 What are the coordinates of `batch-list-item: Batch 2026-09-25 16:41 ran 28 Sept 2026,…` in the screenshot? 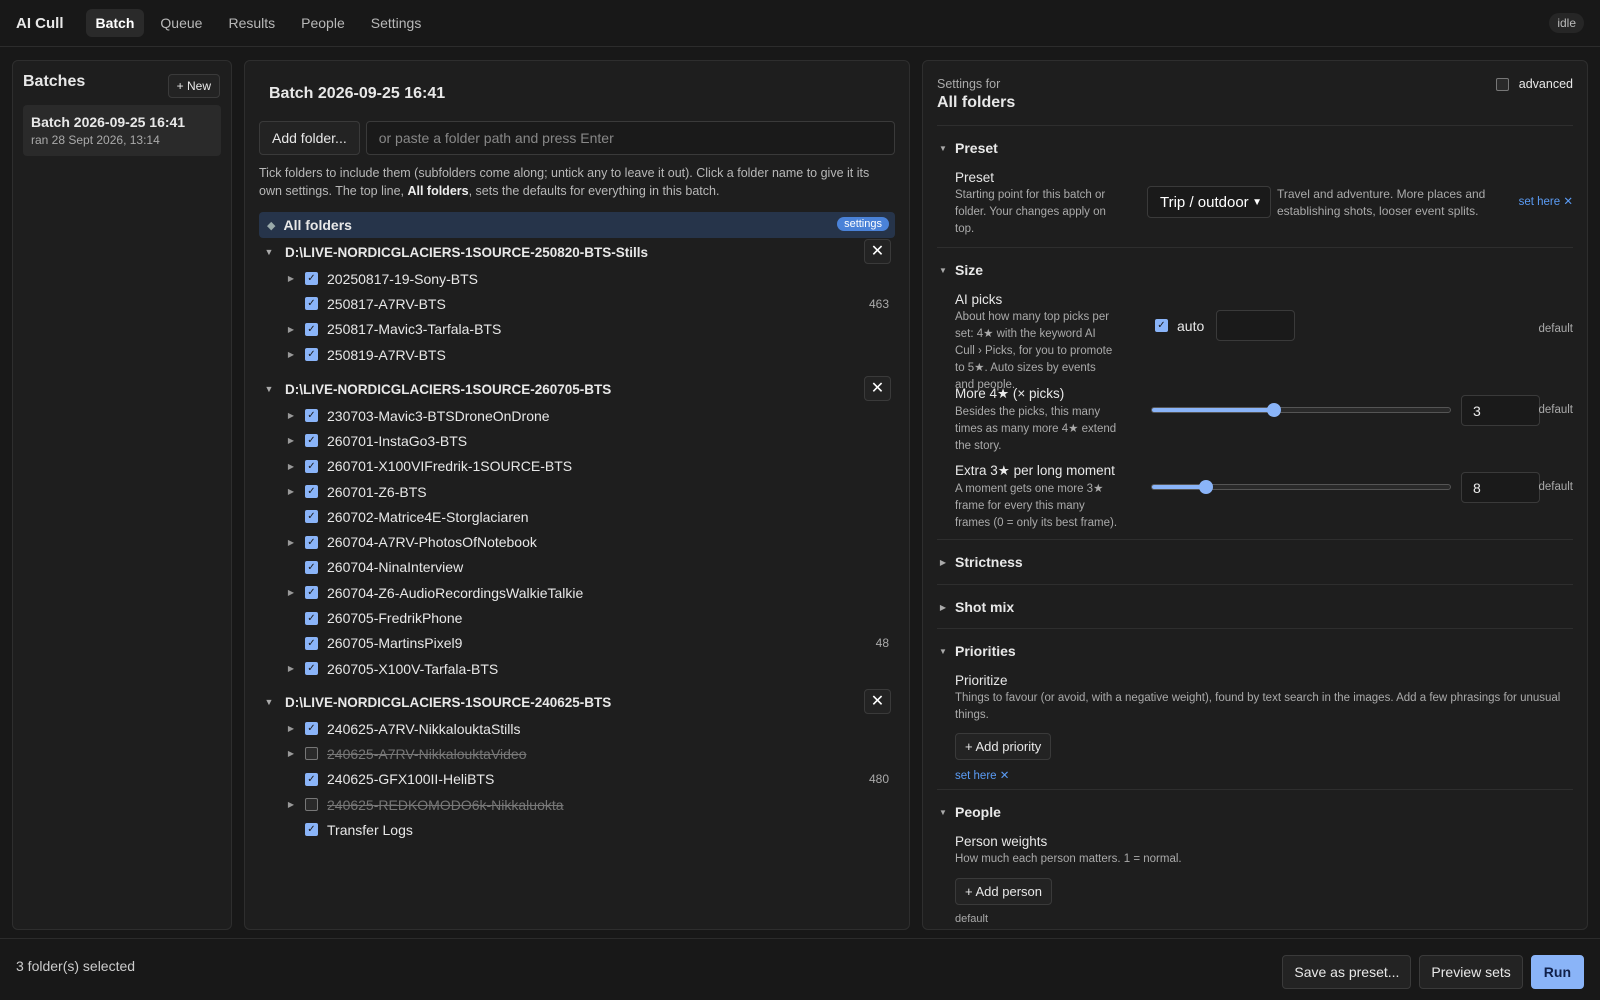 It's located at (122, 130).